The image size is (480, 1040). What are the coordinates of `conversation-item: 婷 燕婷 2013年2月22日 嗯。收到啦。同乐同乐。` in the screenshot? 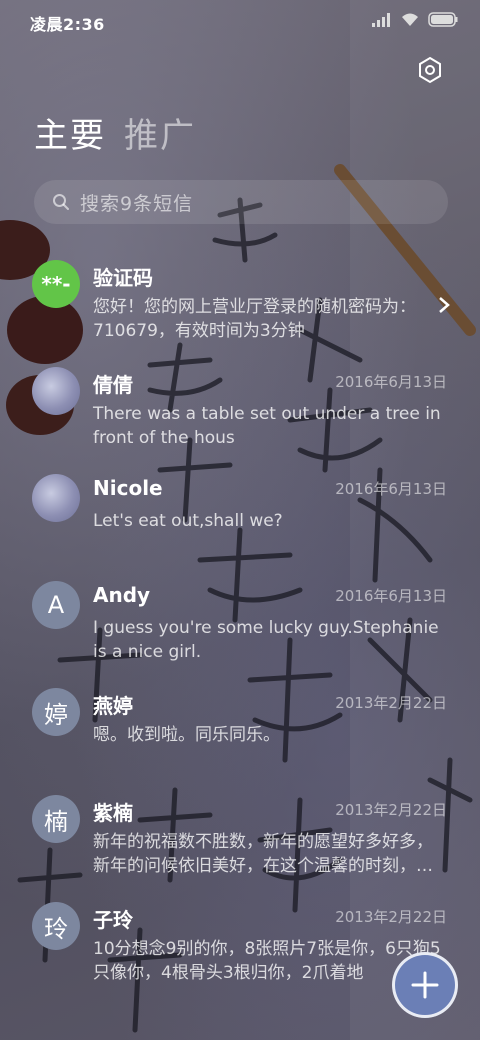 It's located at (240, 731).